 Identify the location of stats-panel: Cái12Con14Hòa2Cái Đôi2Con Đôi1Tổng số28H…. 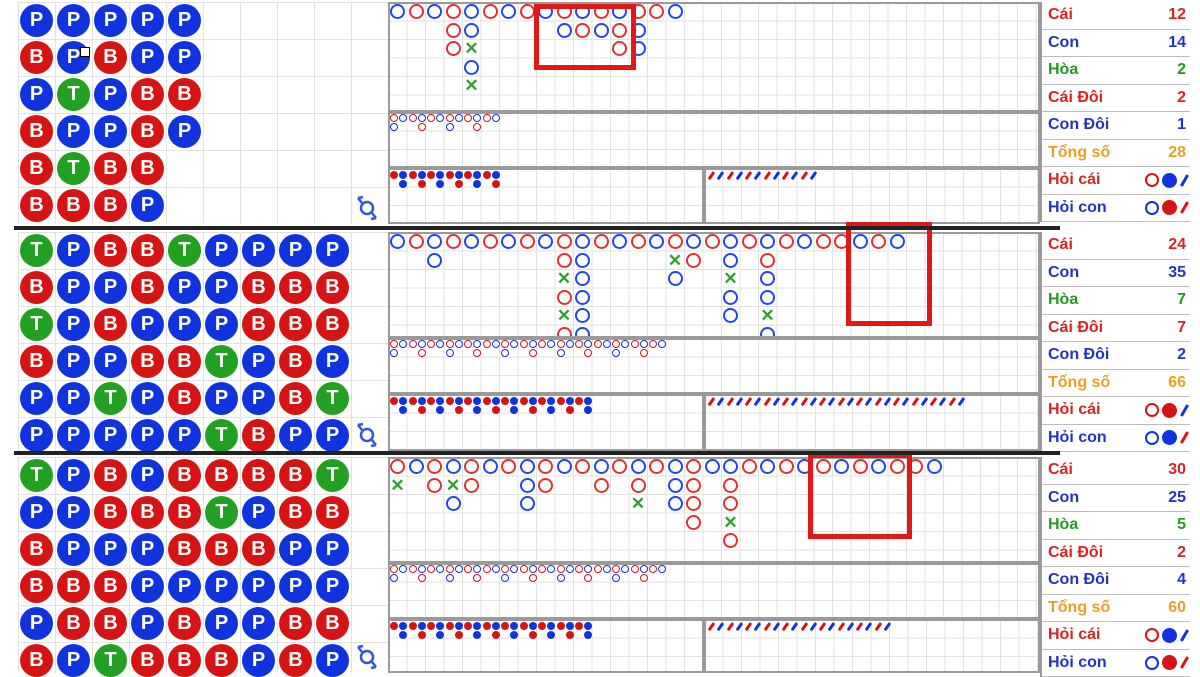
(1115, 112).